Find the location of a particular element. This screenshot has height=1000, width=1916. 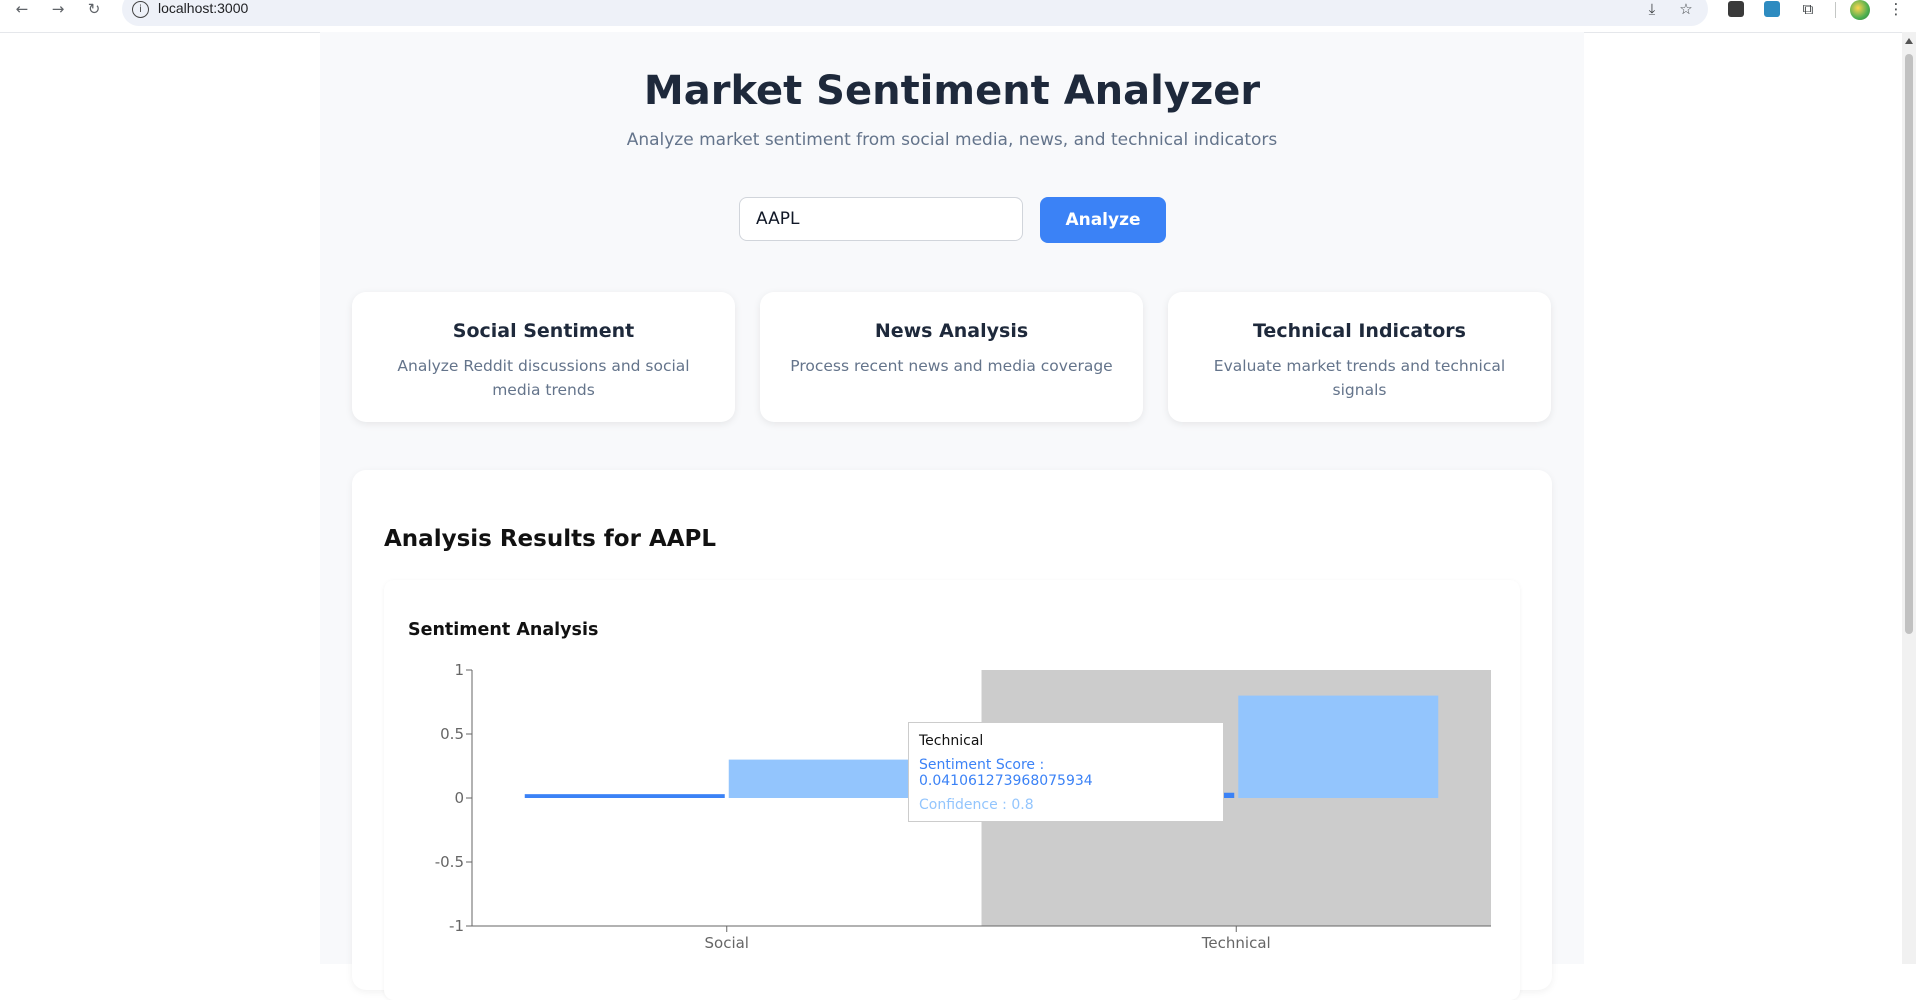

y-tick-label: -1 is located at coordinates (456, 926).